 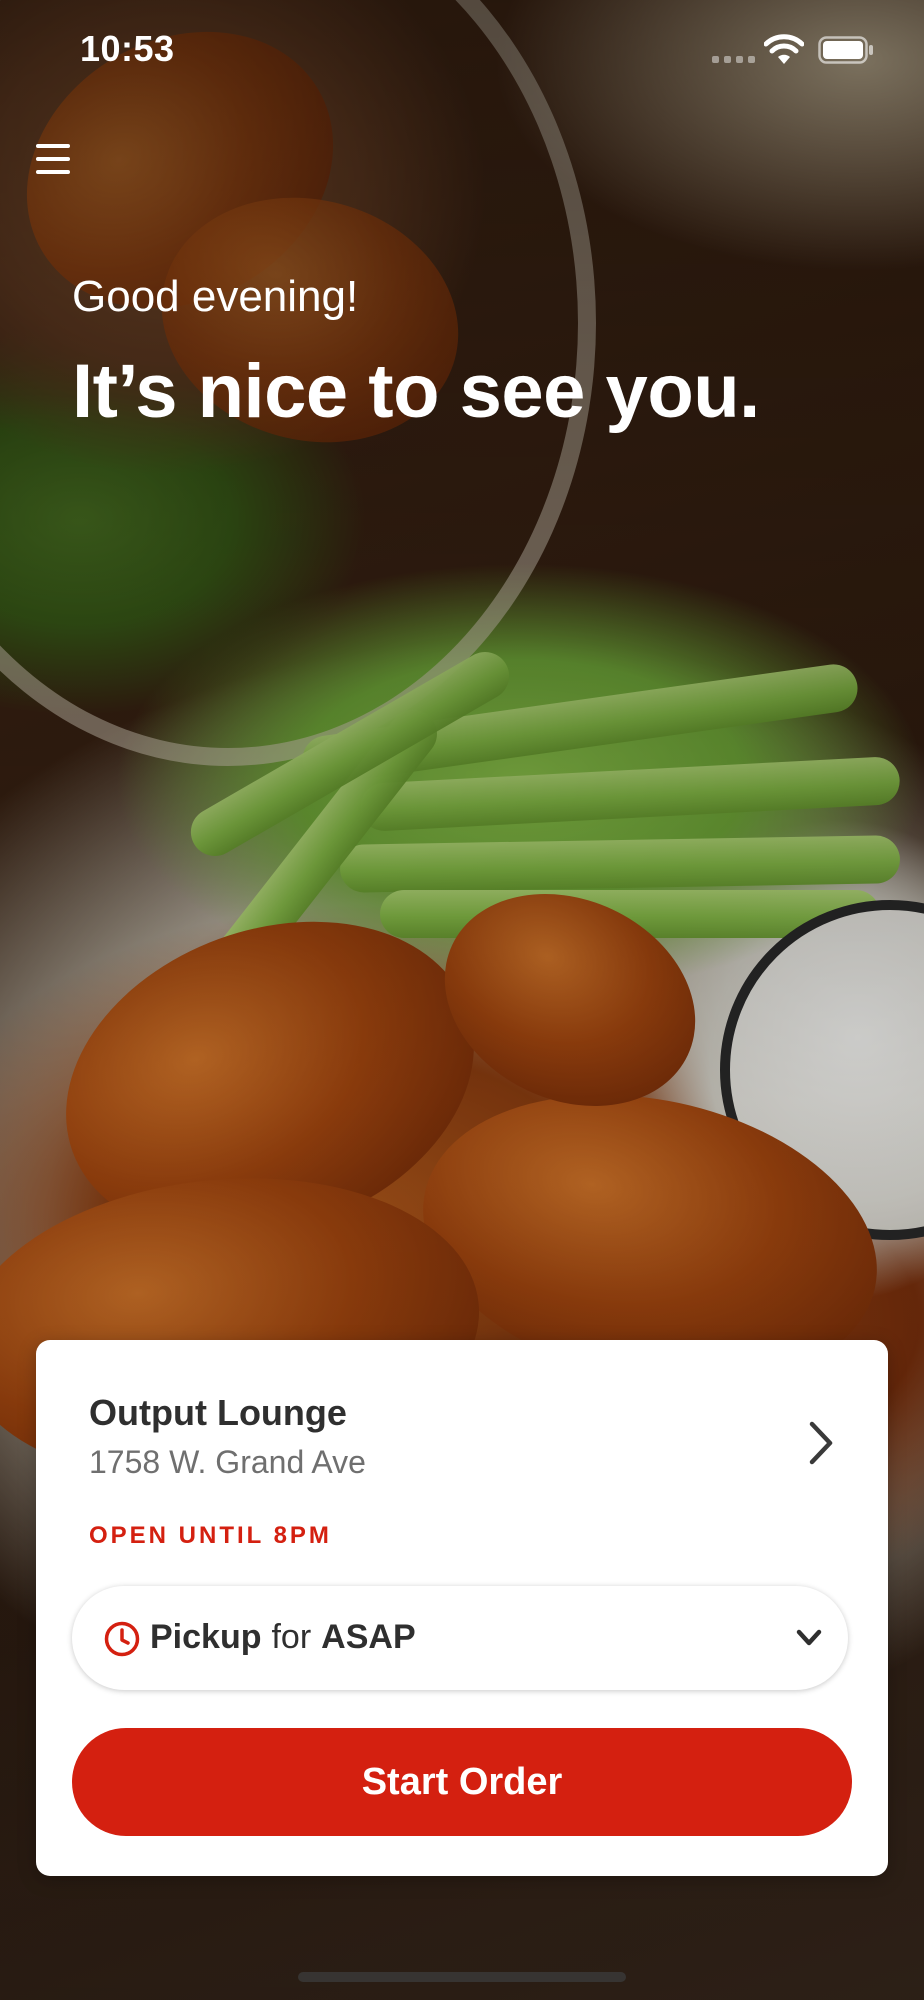 I want to click on order-type-label: Pickup for ASAP, so click(x=283, y=1637).